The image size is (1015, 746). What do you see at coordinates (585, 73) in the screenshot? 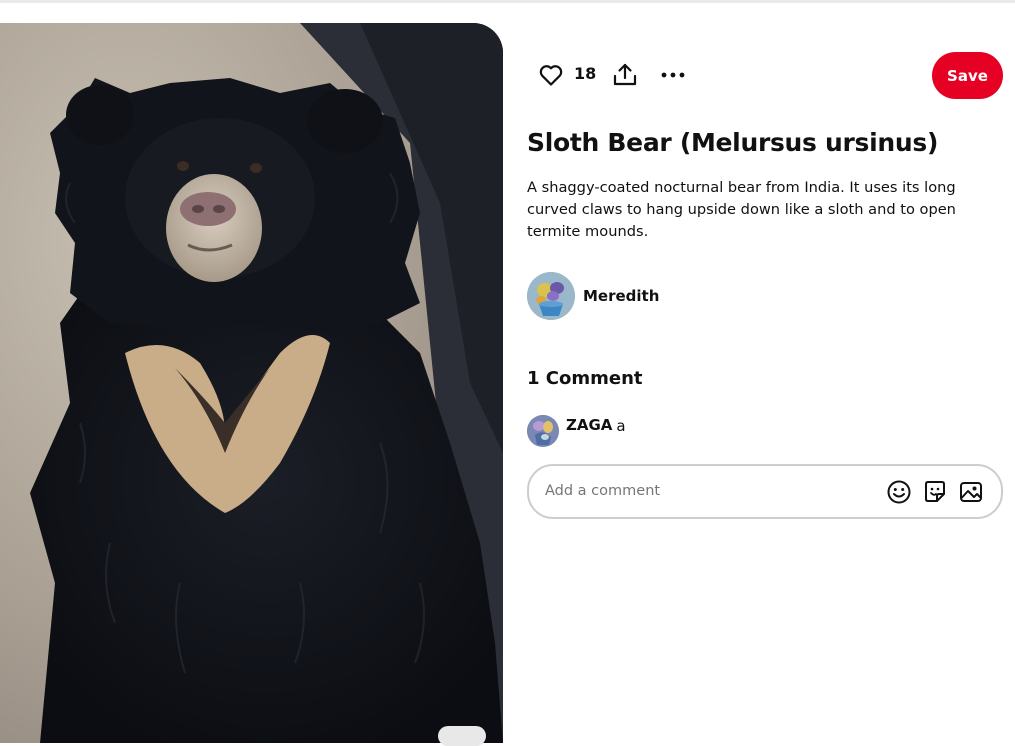
I see `like-count: 18` at bounding box center [585, 73].